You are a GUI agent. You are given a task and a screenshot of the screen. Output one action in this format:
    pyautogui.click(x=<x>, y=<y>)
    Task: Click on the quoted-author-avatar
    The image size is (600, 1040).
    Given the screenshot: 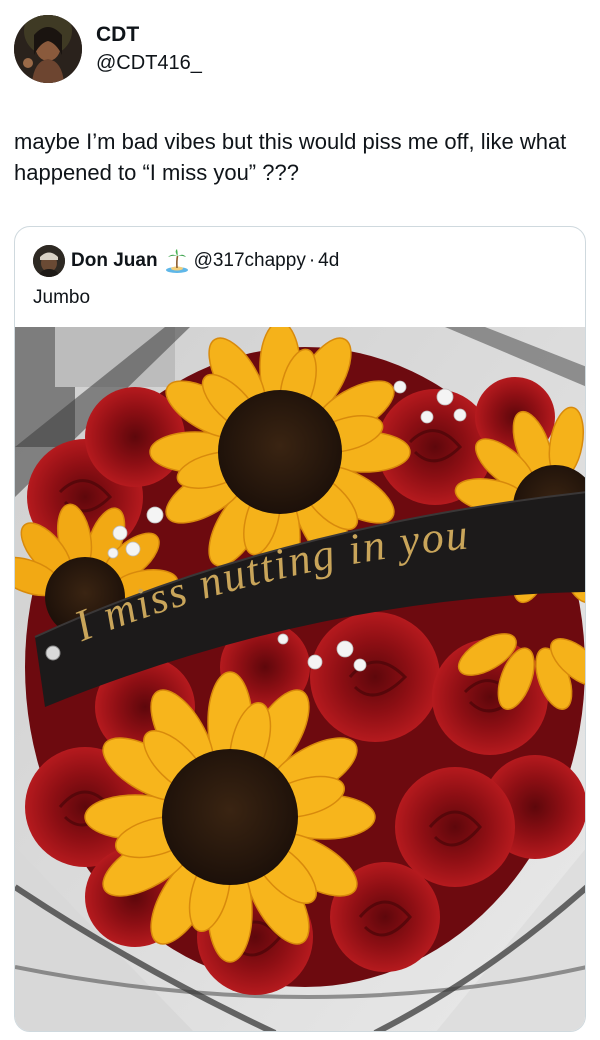 What is the action you would take?
    pyautogui.click(x=49, y=261)
    